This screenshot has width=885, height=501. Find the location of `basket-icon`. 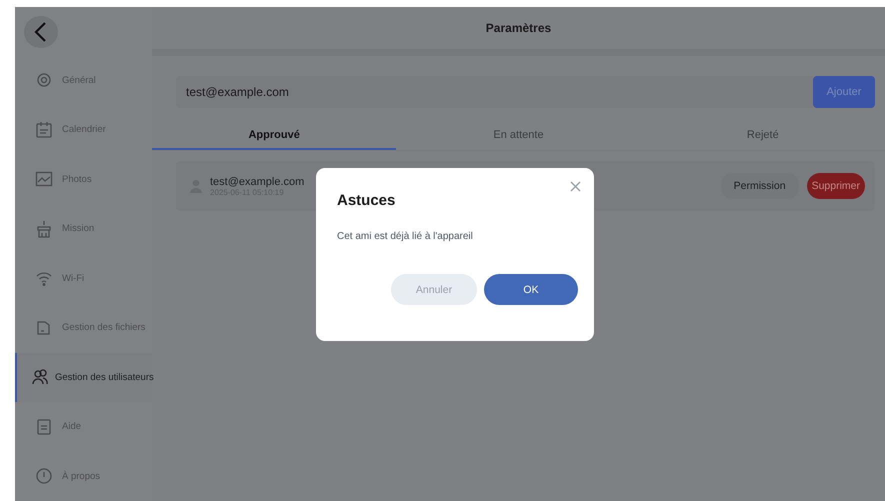

basket-icon is located at coordinates (44, 229).